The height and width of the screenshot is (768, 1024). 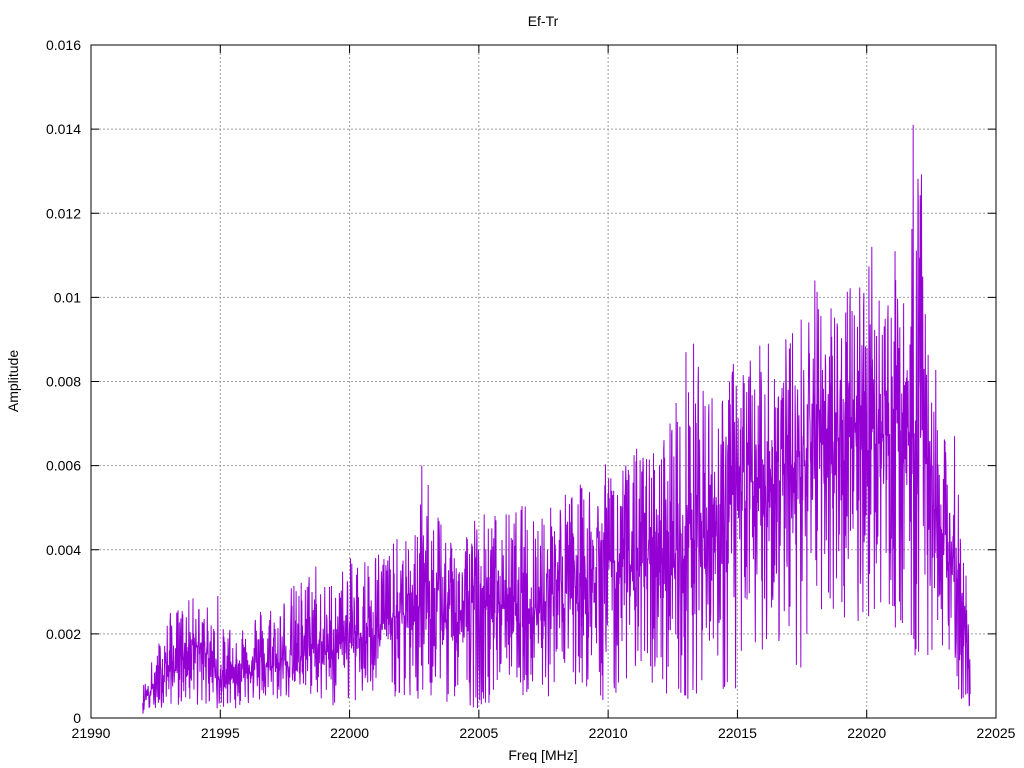 What do you see at coordinates (543, 21) in the screenshot?
I see `chart-title: Ef-Tr` at bounding box center [543, 21].